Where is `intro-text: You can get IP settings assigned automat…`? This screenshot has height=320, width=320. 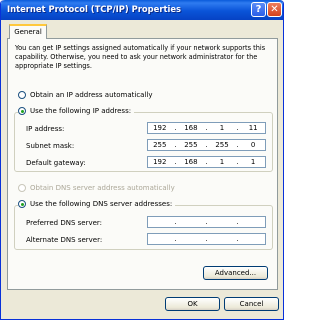 intro-text: You can get IP settings assigned automat… is located at coordinates (140, 57).